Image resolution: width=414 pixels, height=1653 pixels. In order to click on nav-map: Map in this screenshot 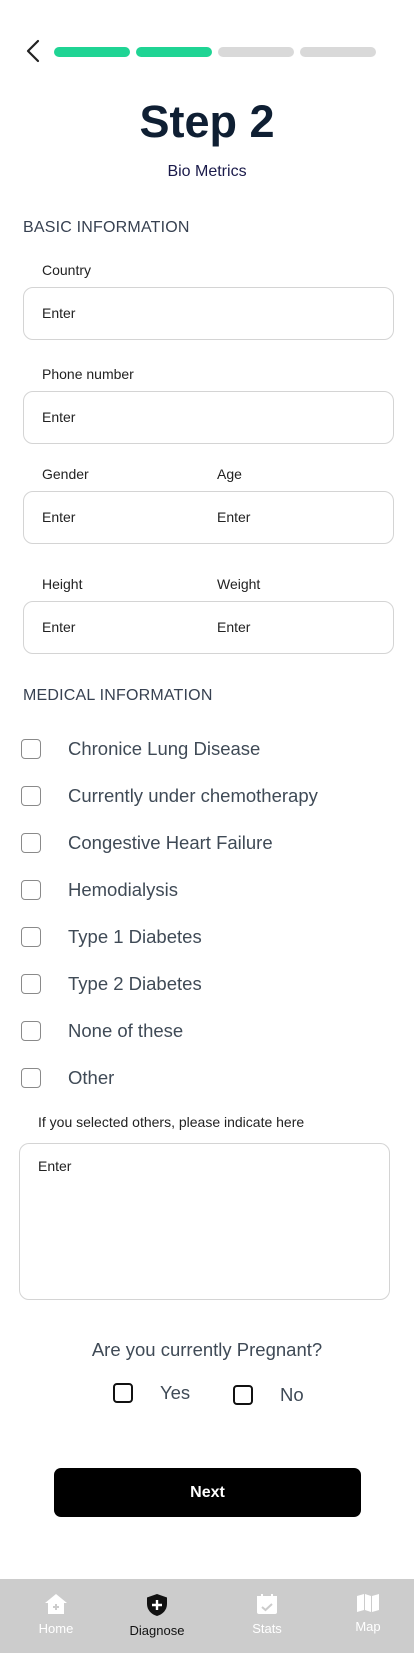, I will do `click(368, 1613)`.